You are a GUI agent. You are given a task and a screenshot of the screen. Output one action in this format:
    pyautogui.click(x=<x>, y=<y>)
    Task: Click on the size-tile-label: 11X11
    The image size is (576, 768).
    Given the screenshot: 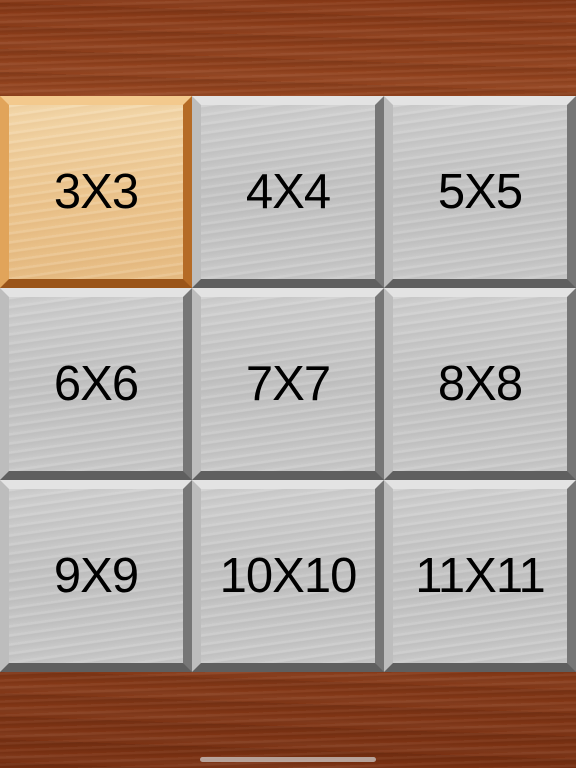 What is the action you would take?
    pyautogui.click(x=480, y=575)
    